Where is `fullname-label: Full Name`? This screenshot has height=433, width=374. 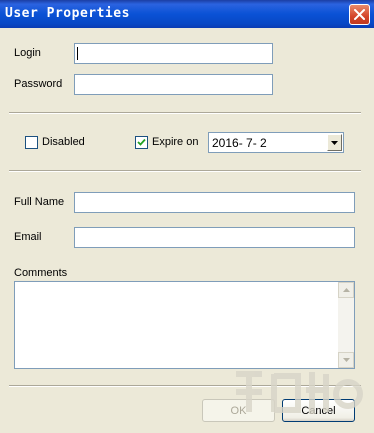
fullname-label: Full Name is located at coordinates (39, 202).